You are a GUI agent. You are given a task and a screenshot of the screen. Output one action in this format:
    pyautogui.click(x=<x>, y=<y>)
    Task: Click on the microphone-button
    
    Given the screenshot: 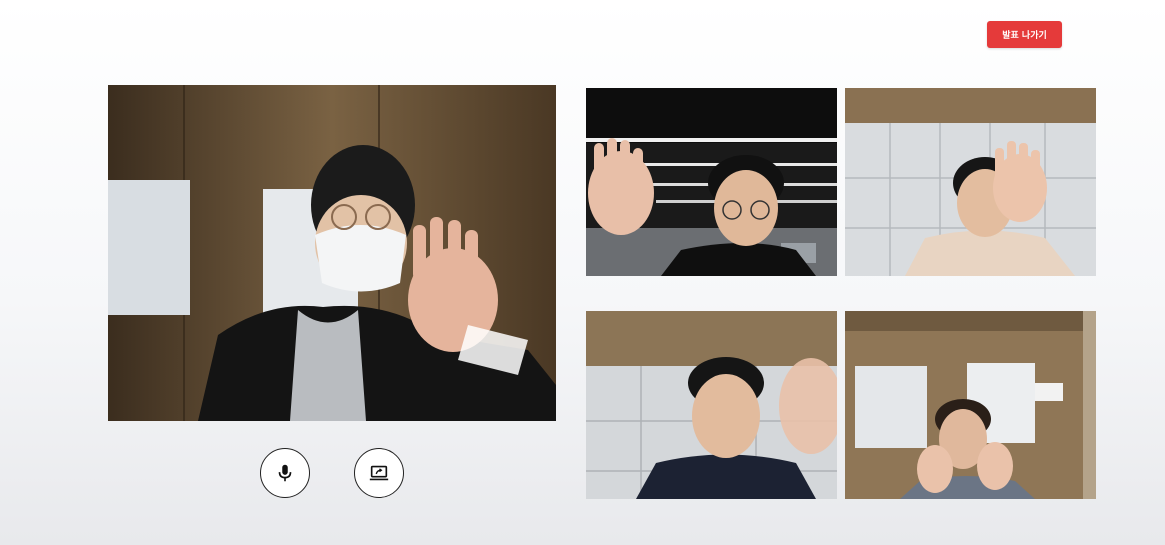 What is the action you would take?
    pyautogui.click(x=285, y=473)
    